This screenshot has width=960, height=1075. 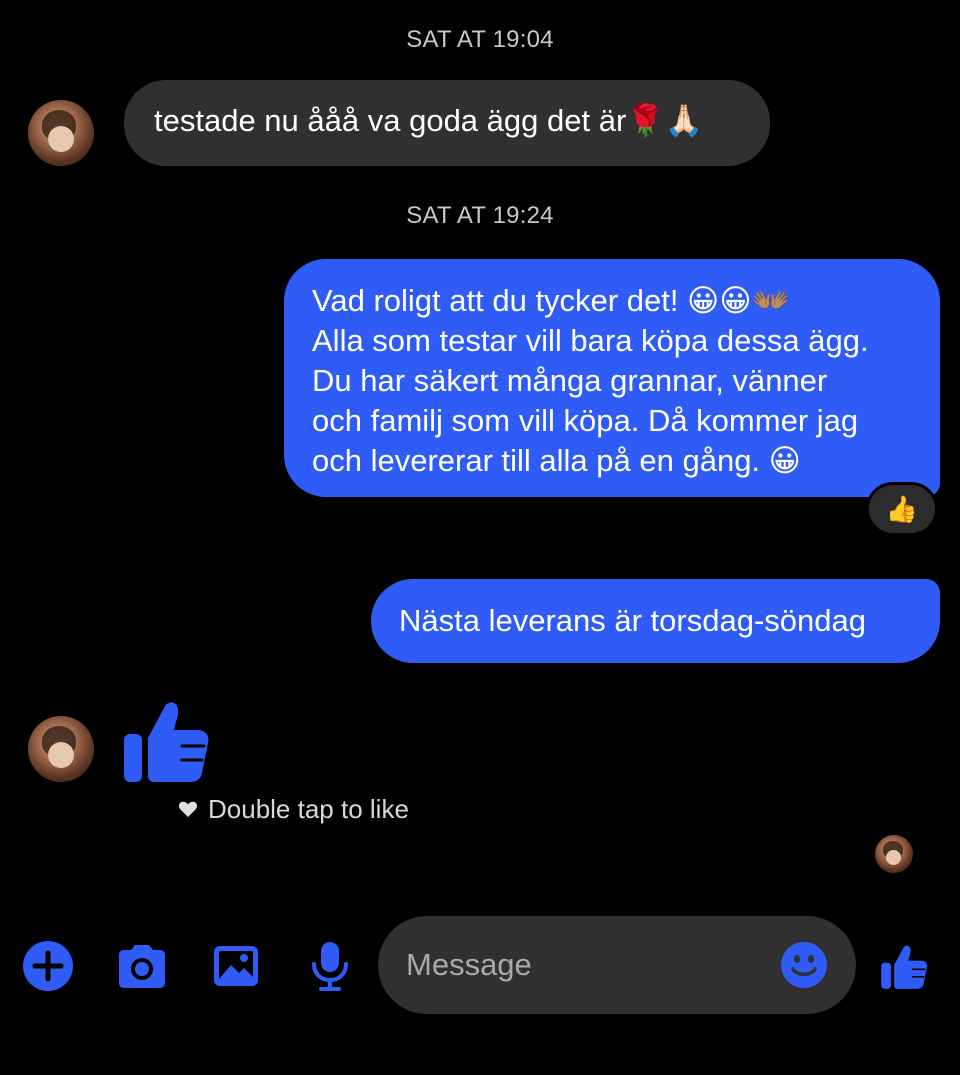 What do you see at coordinates (556, 460) in the screenshot?
I see `message-line: och levererar till alla på en gång. 😀` at bounding box center [556, 460].